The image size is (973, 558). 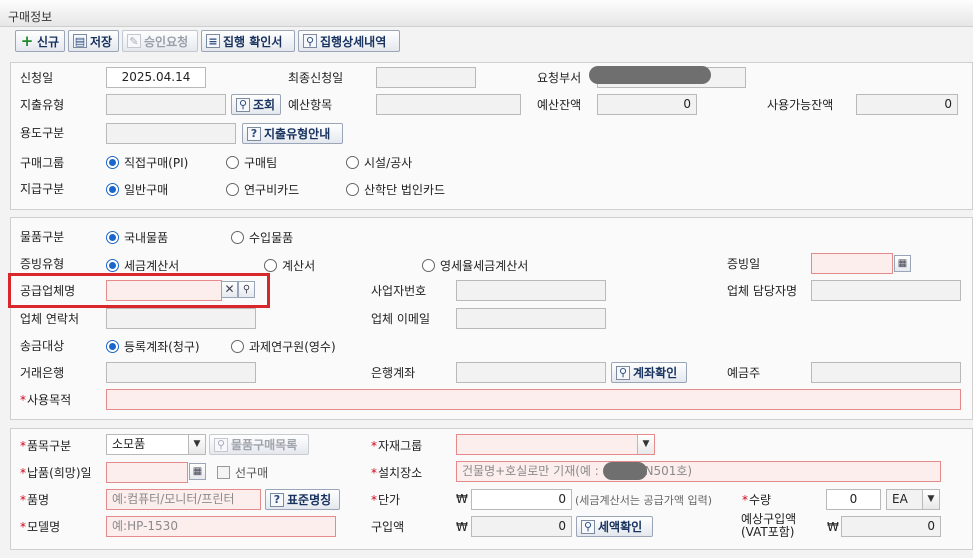 I want to click on evidence-date-field, so click(x=852, y=263).